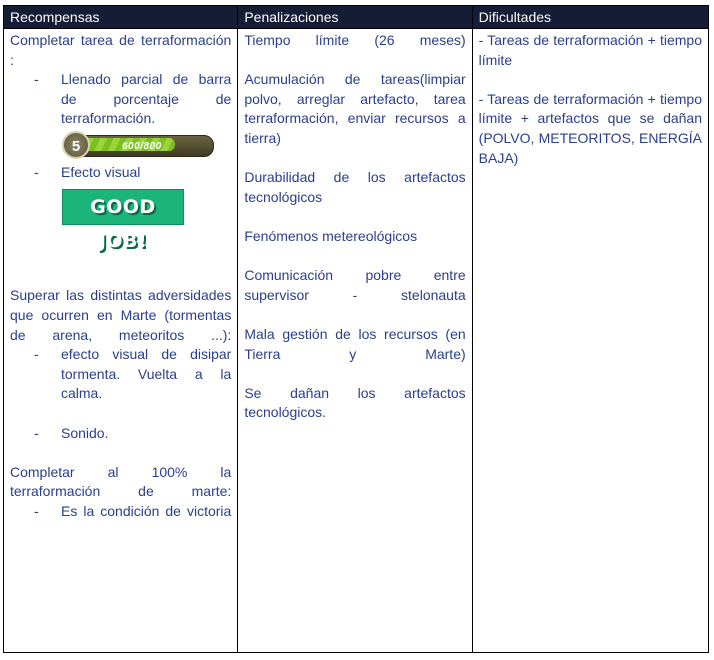 This screenshot has height=660, width=714. I want to click on terraform-progress-bar: 5 600/800, so click(138, 144).